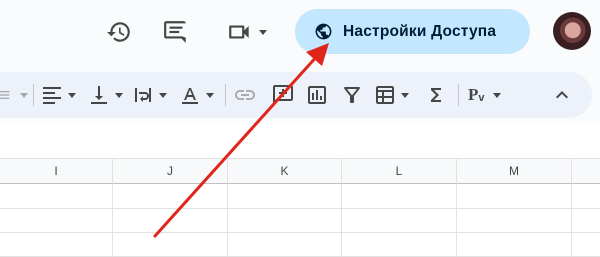  Describe the element at coordinates (5, 95) in the screenshot. I see `partial-icon` at that location.